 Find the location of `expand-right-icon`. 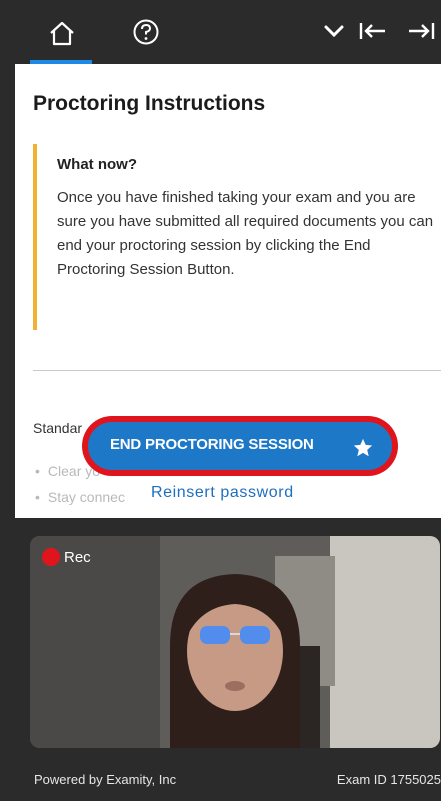

expand-right-icon is located at coordinates (422, 31).